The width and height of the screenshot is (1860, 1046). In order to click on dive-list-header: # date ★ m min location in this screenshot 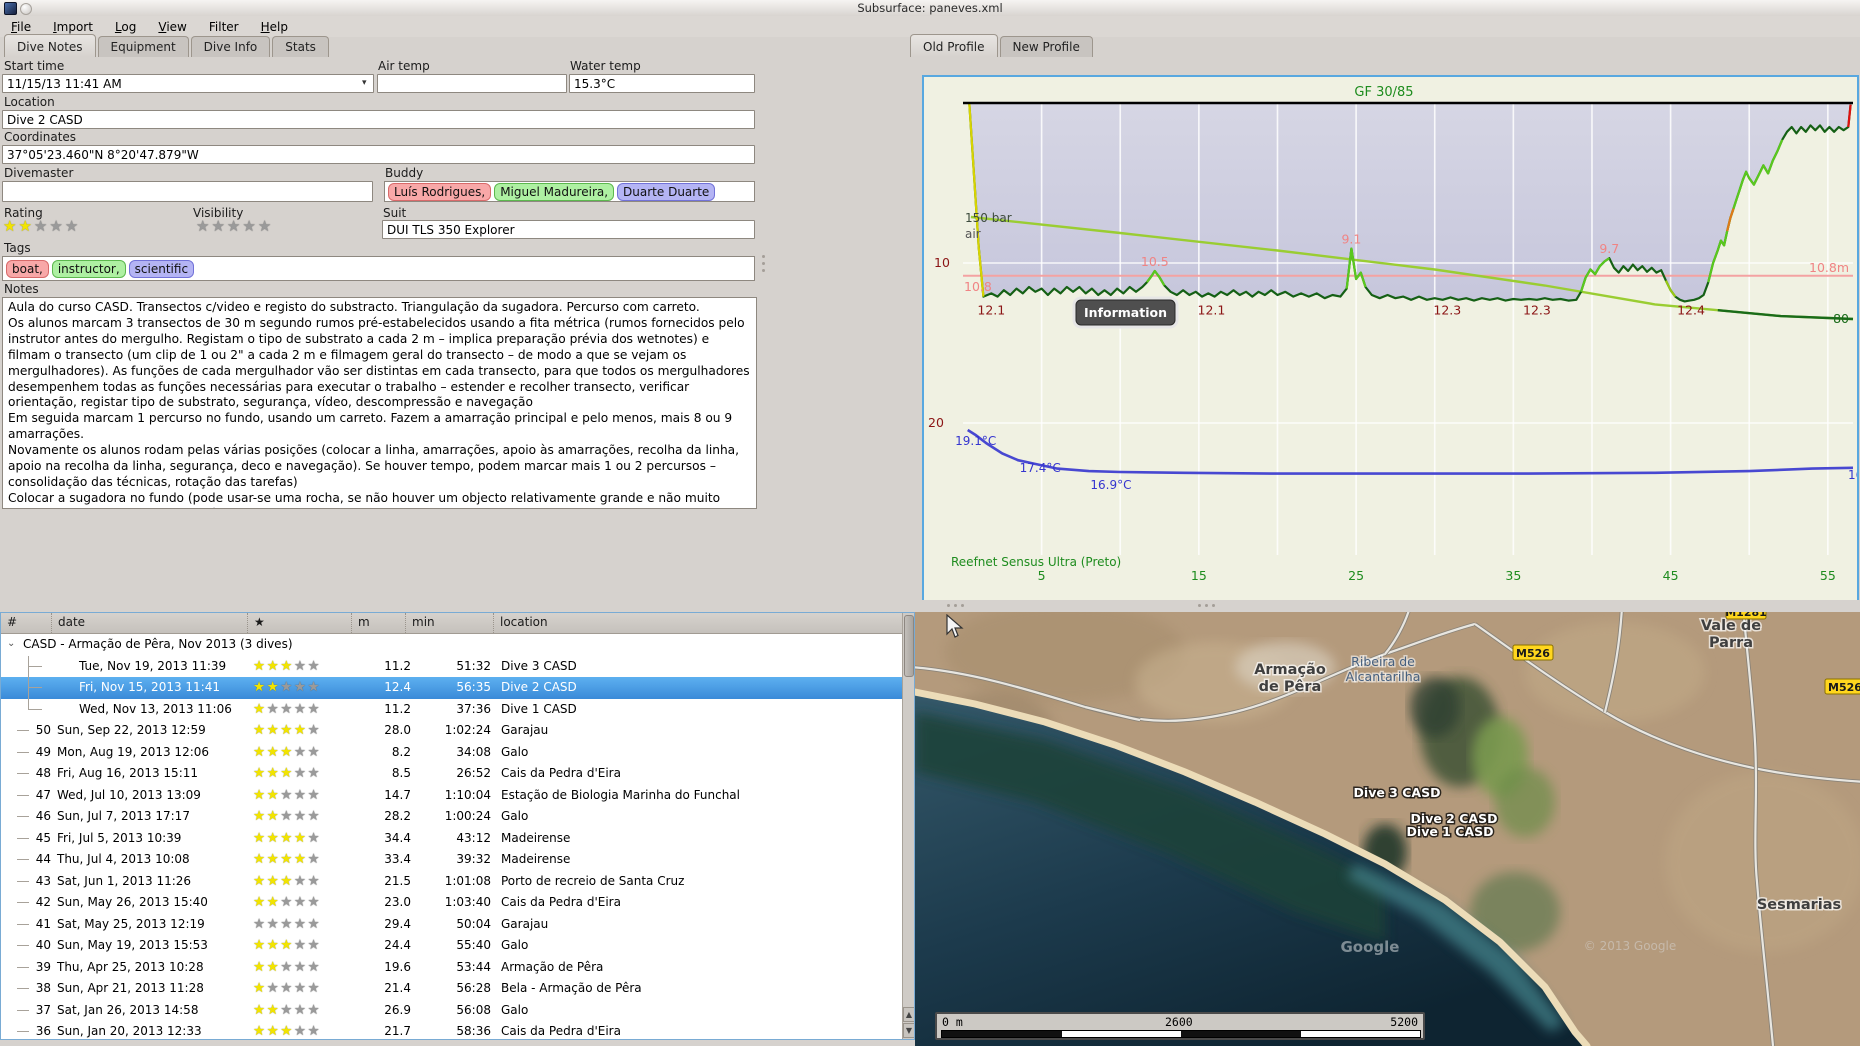, I will do `click(451, 623)`.